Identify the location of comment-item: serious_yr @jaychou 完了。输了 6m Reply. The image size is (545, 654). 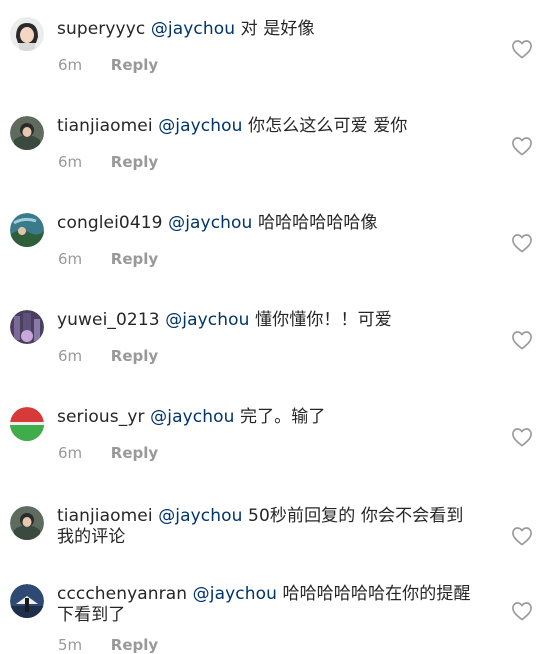
(272, 436).